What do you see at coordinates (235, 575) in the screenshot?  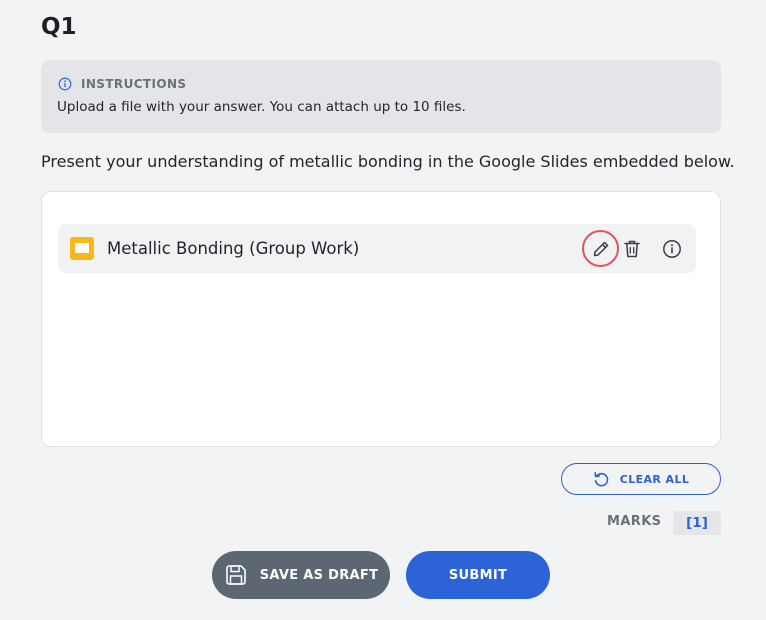 I see `save-icon` at bounding box center [235, 575].